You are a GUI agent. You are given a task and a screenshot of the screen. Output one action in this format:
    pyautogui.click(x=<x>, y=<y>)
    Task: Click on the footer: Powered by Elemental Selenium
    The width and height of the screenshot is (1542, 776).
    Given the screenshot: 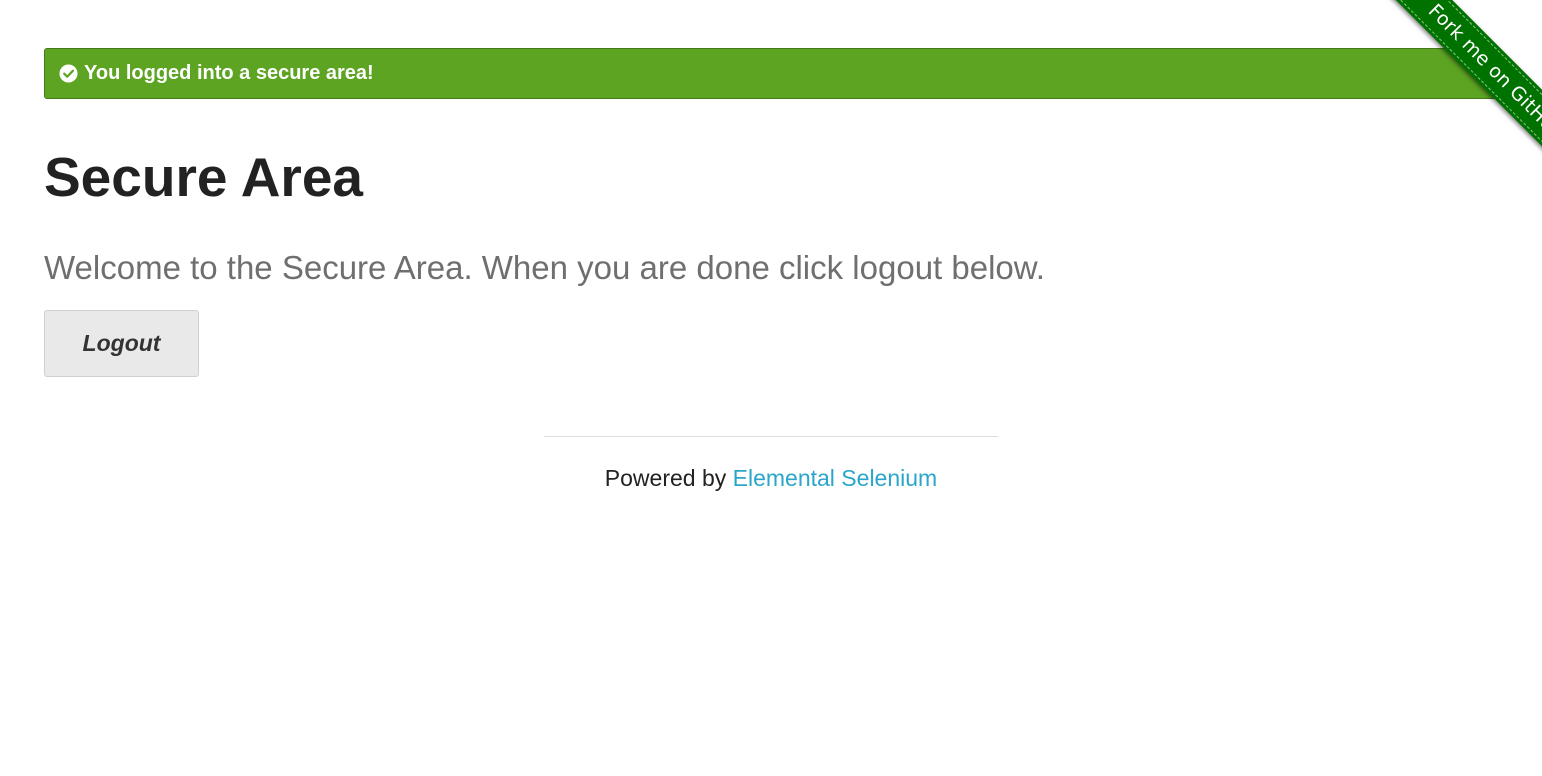 What is the action you would take?
    pyautogui.click(x=771, y=478)
    